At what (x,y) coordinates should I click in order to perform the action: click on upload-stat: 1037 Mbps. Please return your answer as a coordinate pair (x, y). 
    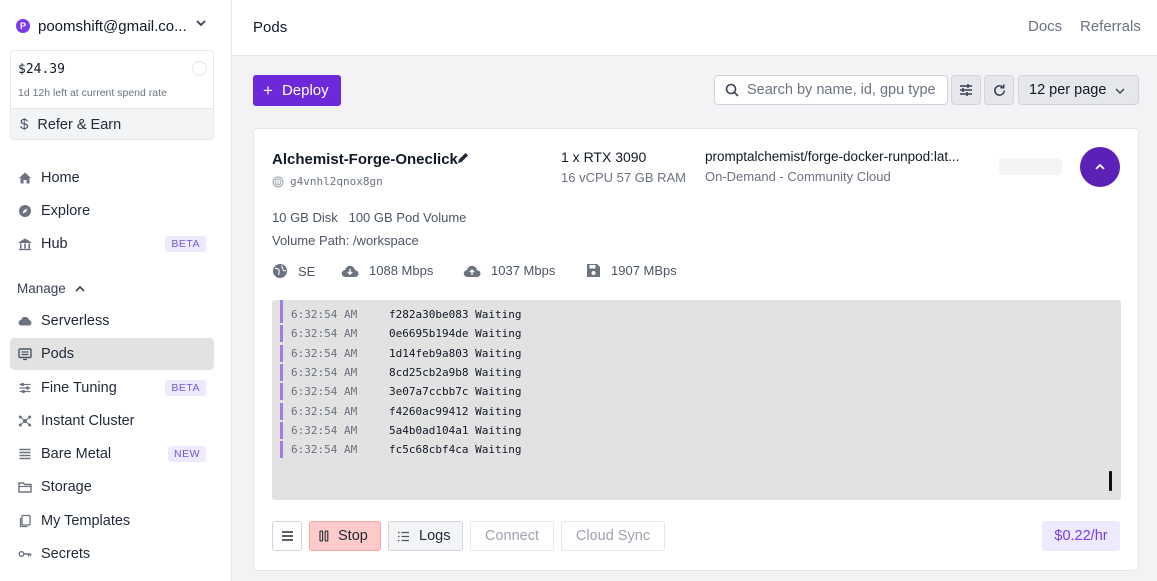
    Looking at the image, I should click on (509, 270).